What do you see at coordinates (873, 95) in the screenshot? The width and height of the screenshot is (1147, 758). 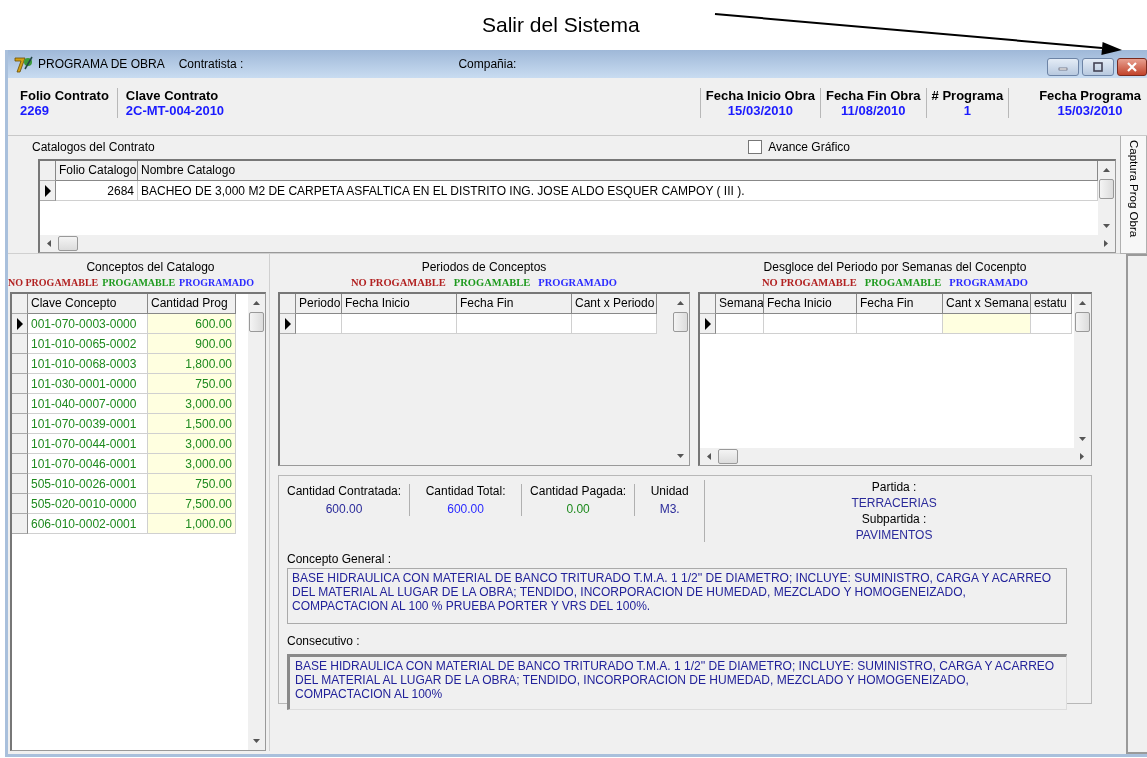 I see `field-label: Fecha Fin Obra` at bounding box center [873, 95].